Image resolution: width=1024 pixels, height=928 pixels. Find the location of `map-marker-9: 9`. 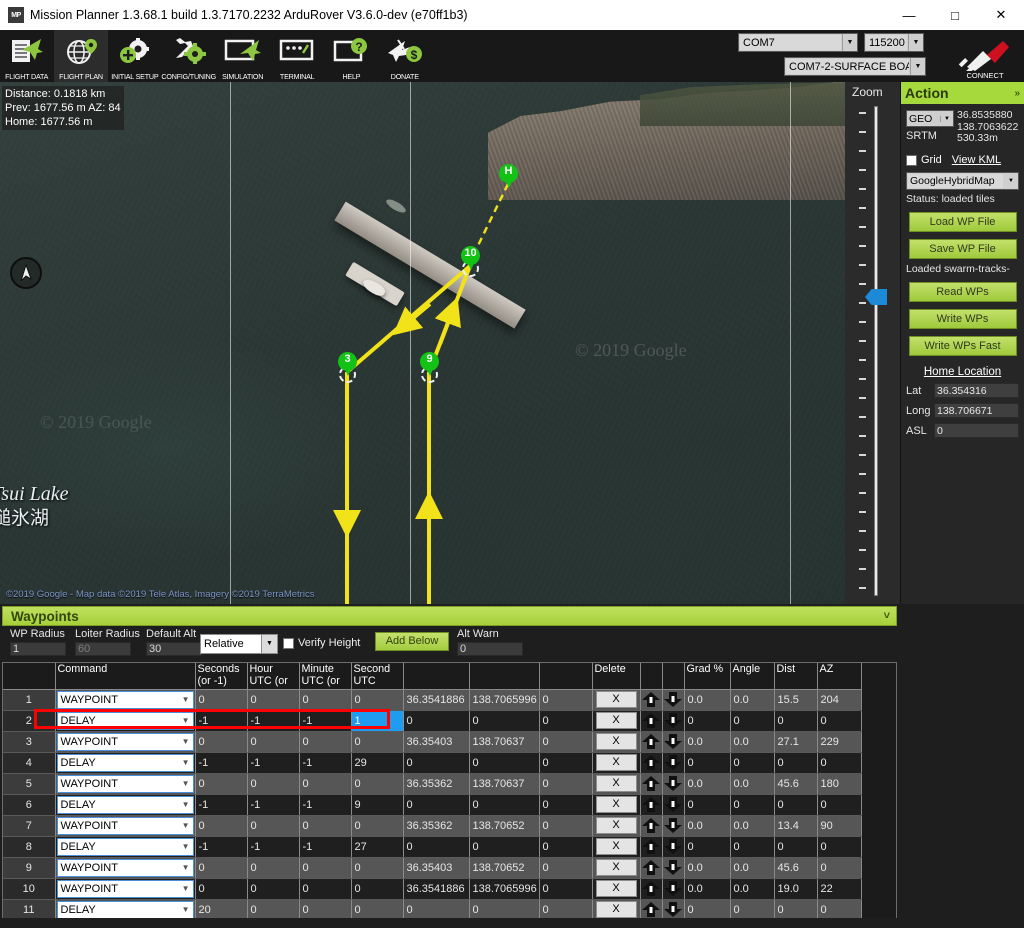

map-marker-9: 9 is located at coordinates (429, 365).